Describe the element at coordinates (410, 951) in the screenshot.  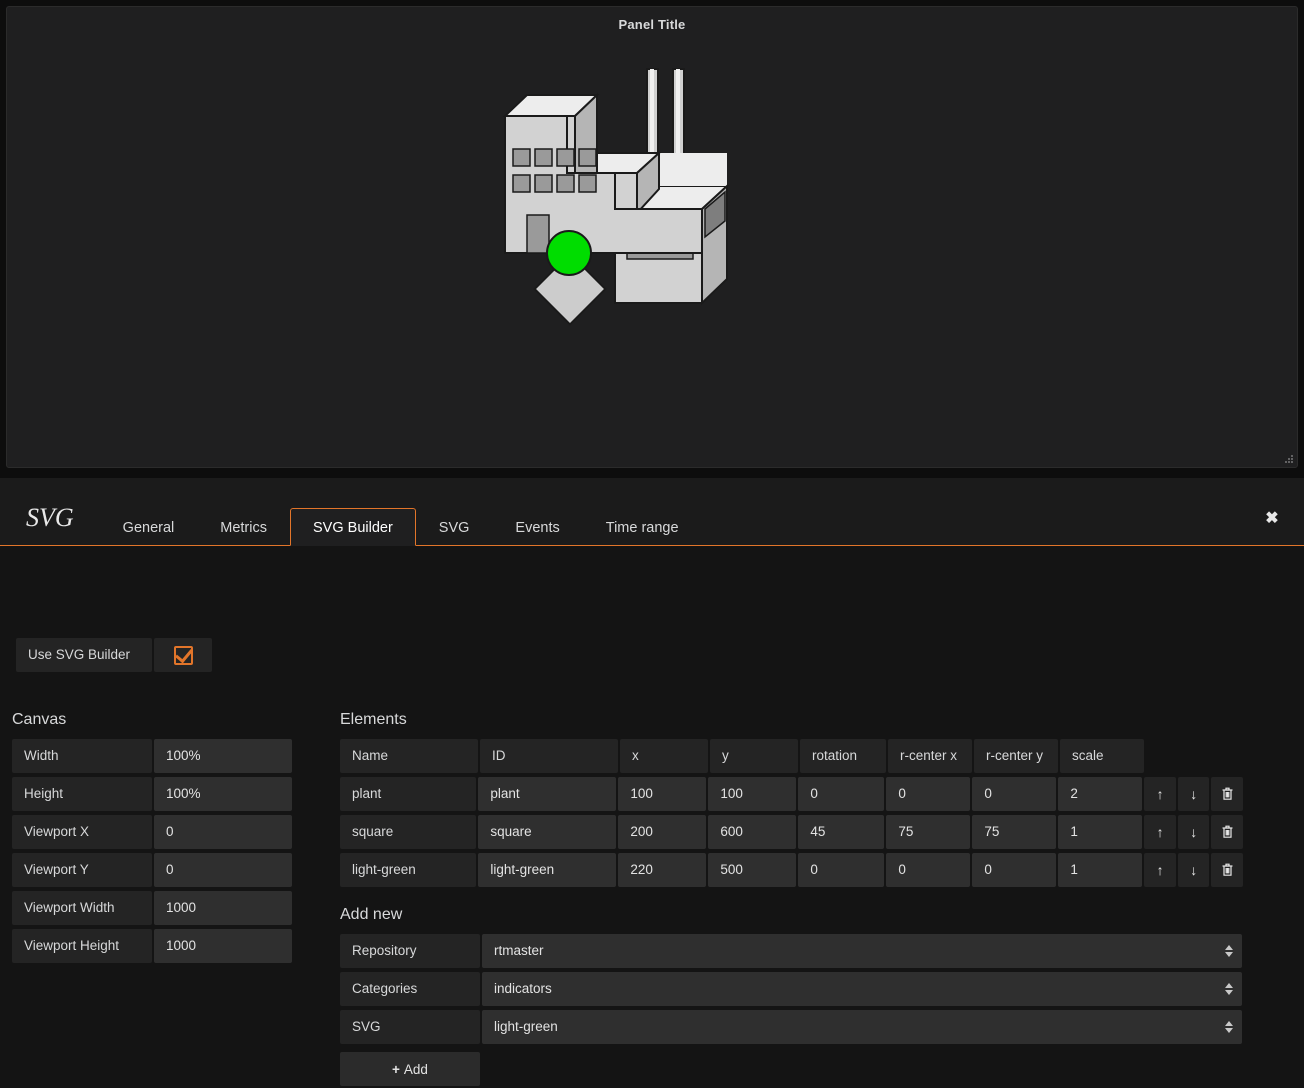
I see `repository-label: Repository` at that location.